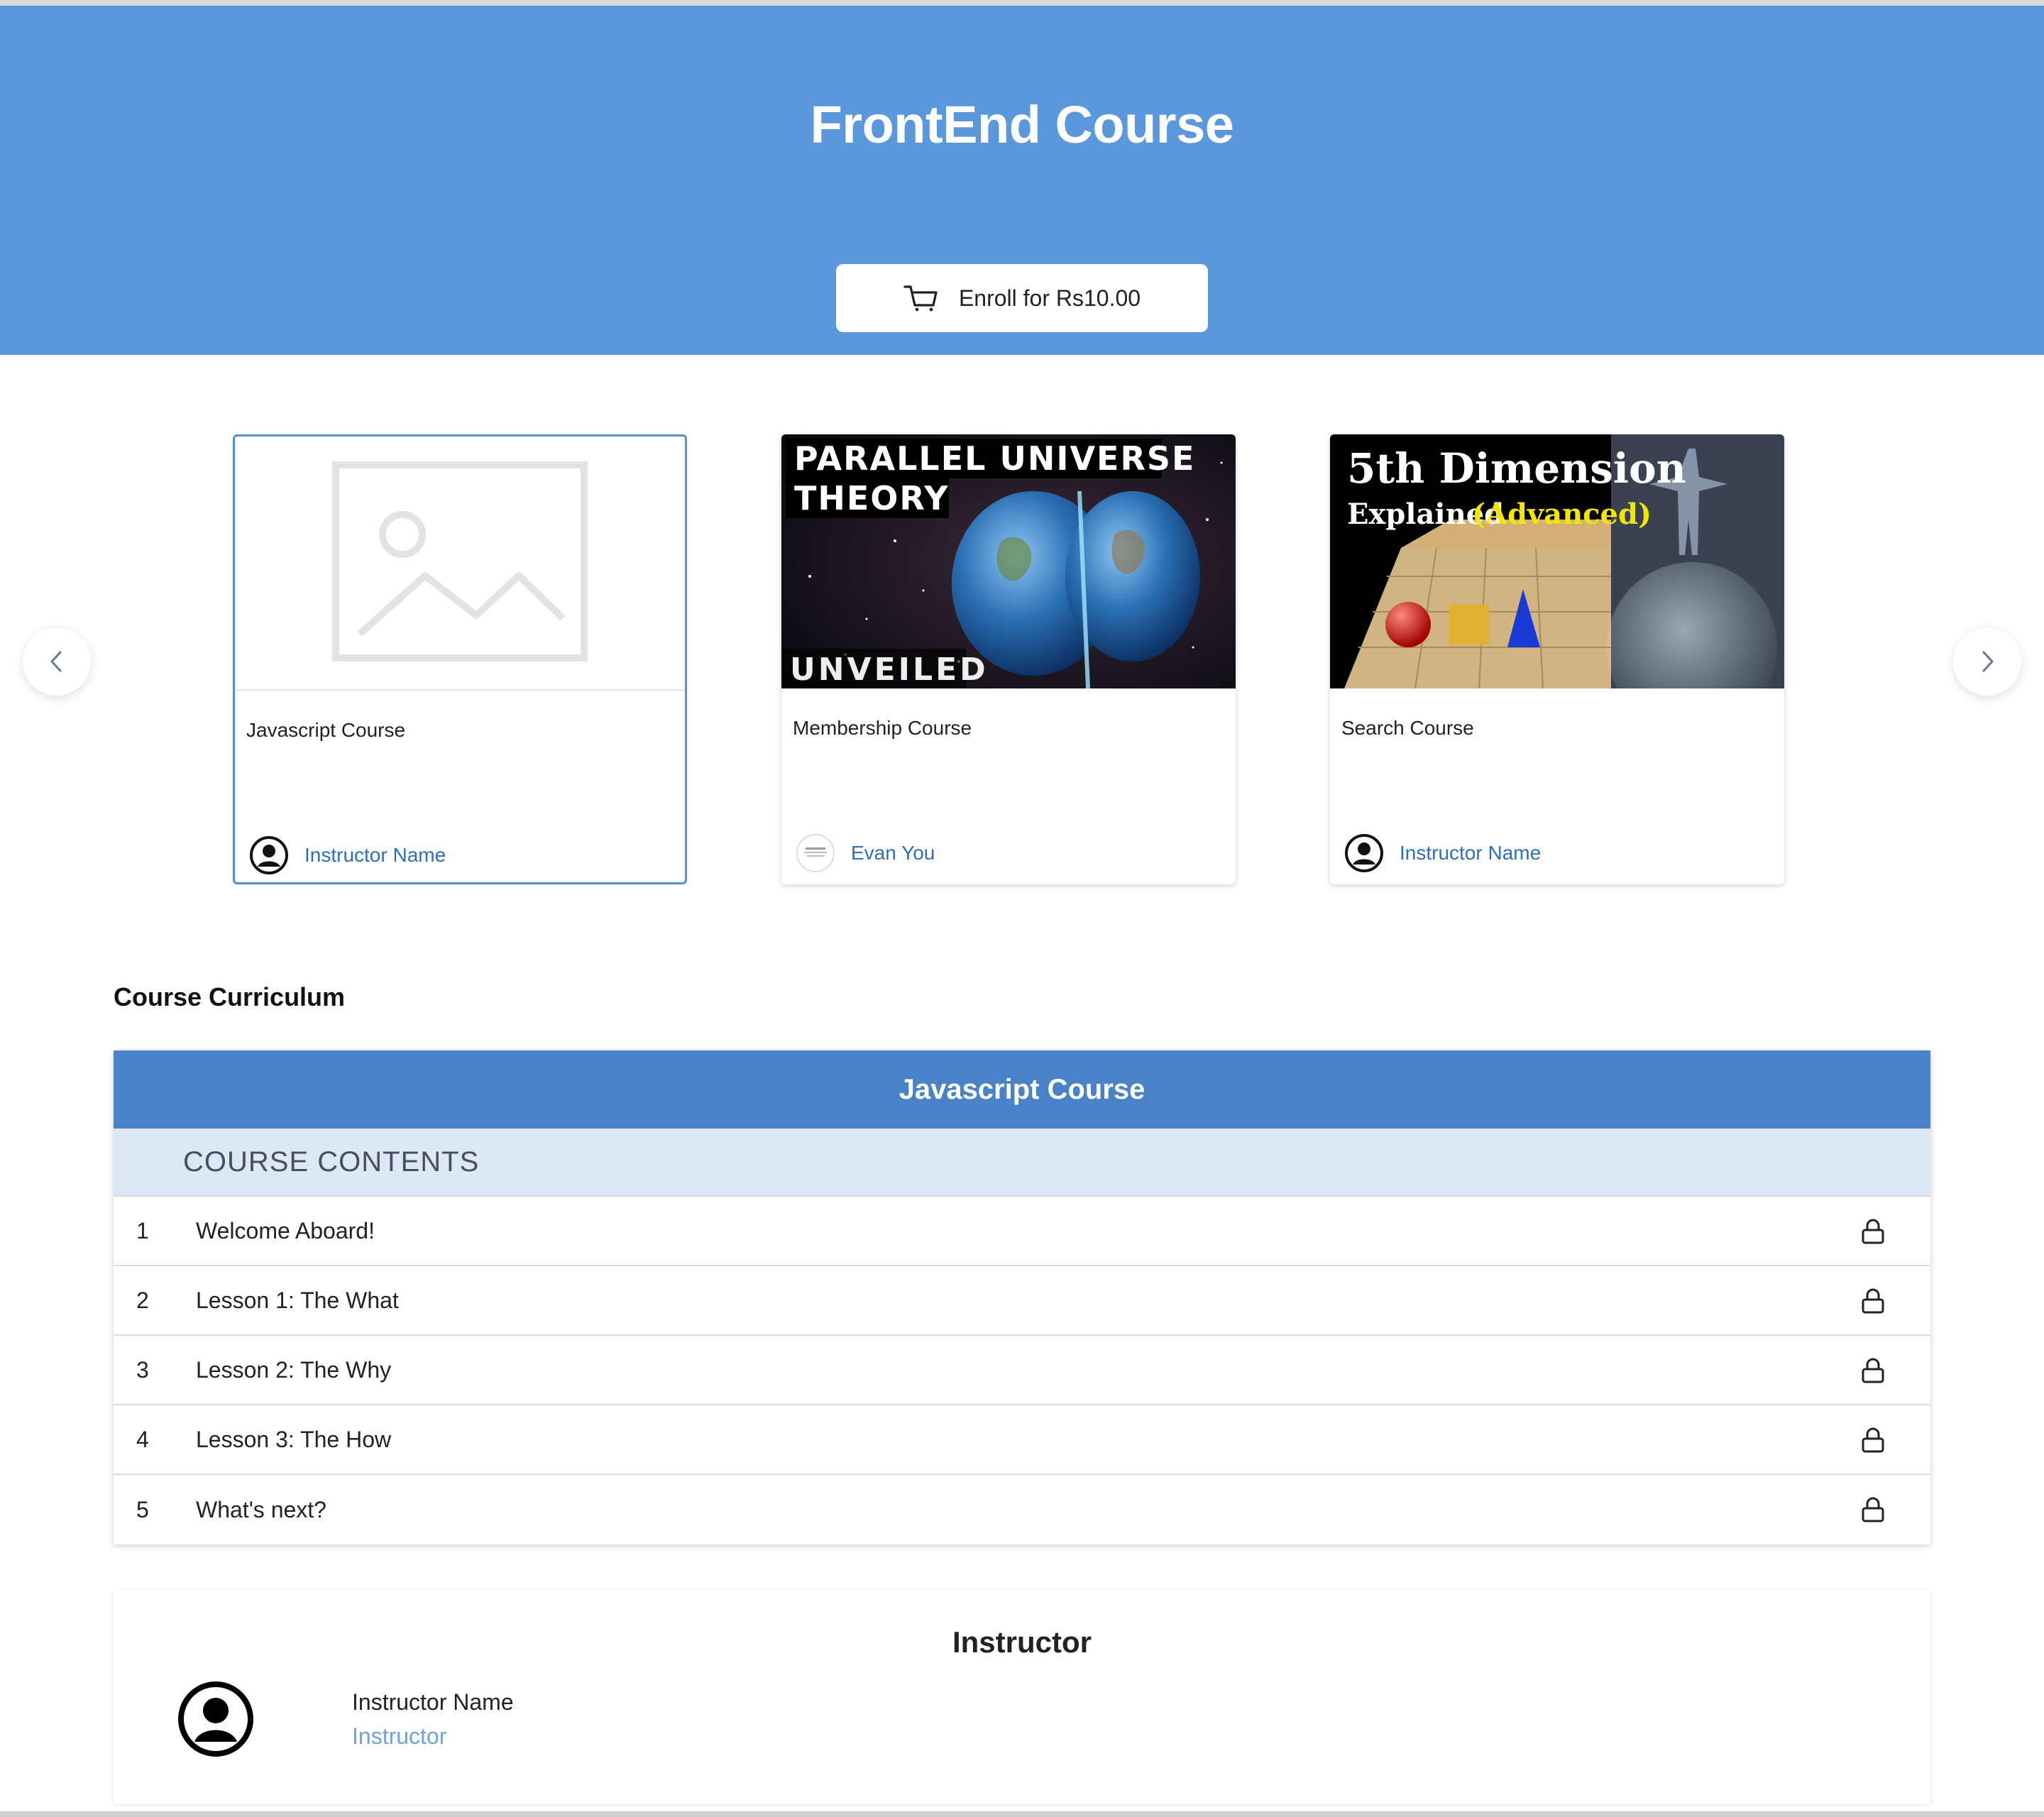 The width and height of the screenshot is (2044, 1817). What do you see at coordinates (1022, 124) in the screenshot?
I see `page-title: FrontEnd Course` at bounding box center [1022, 124].